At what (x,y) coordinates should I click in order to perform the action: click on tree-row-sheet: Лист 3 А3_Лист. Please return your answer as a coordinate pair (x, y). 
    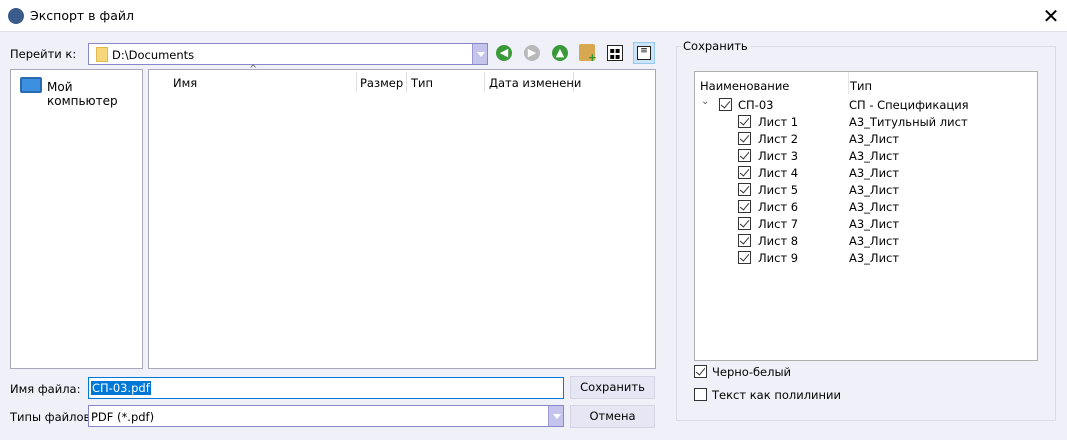
    Looking at the image, I should click on (866, 156).